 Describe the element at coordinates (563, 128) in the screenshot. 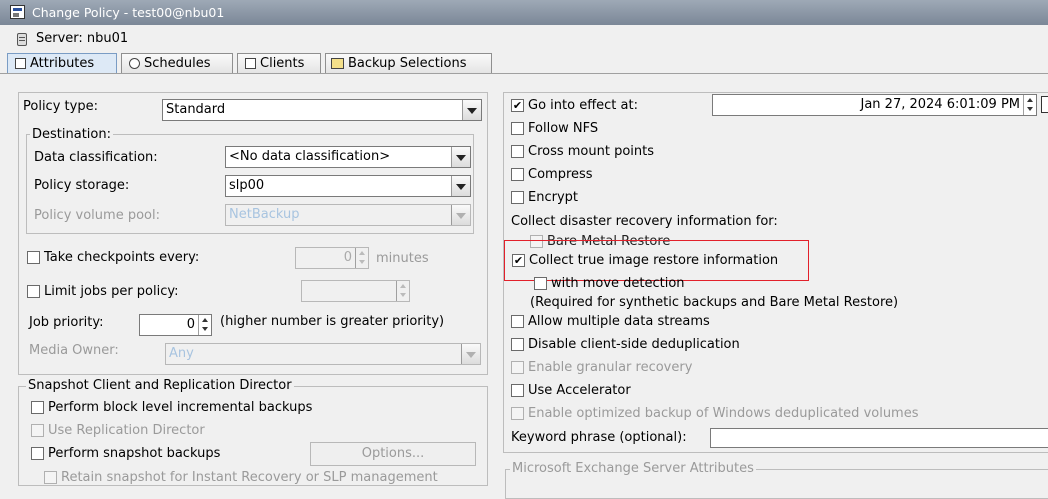

I see `follow-nfs-label: Follow NFS` at that location.